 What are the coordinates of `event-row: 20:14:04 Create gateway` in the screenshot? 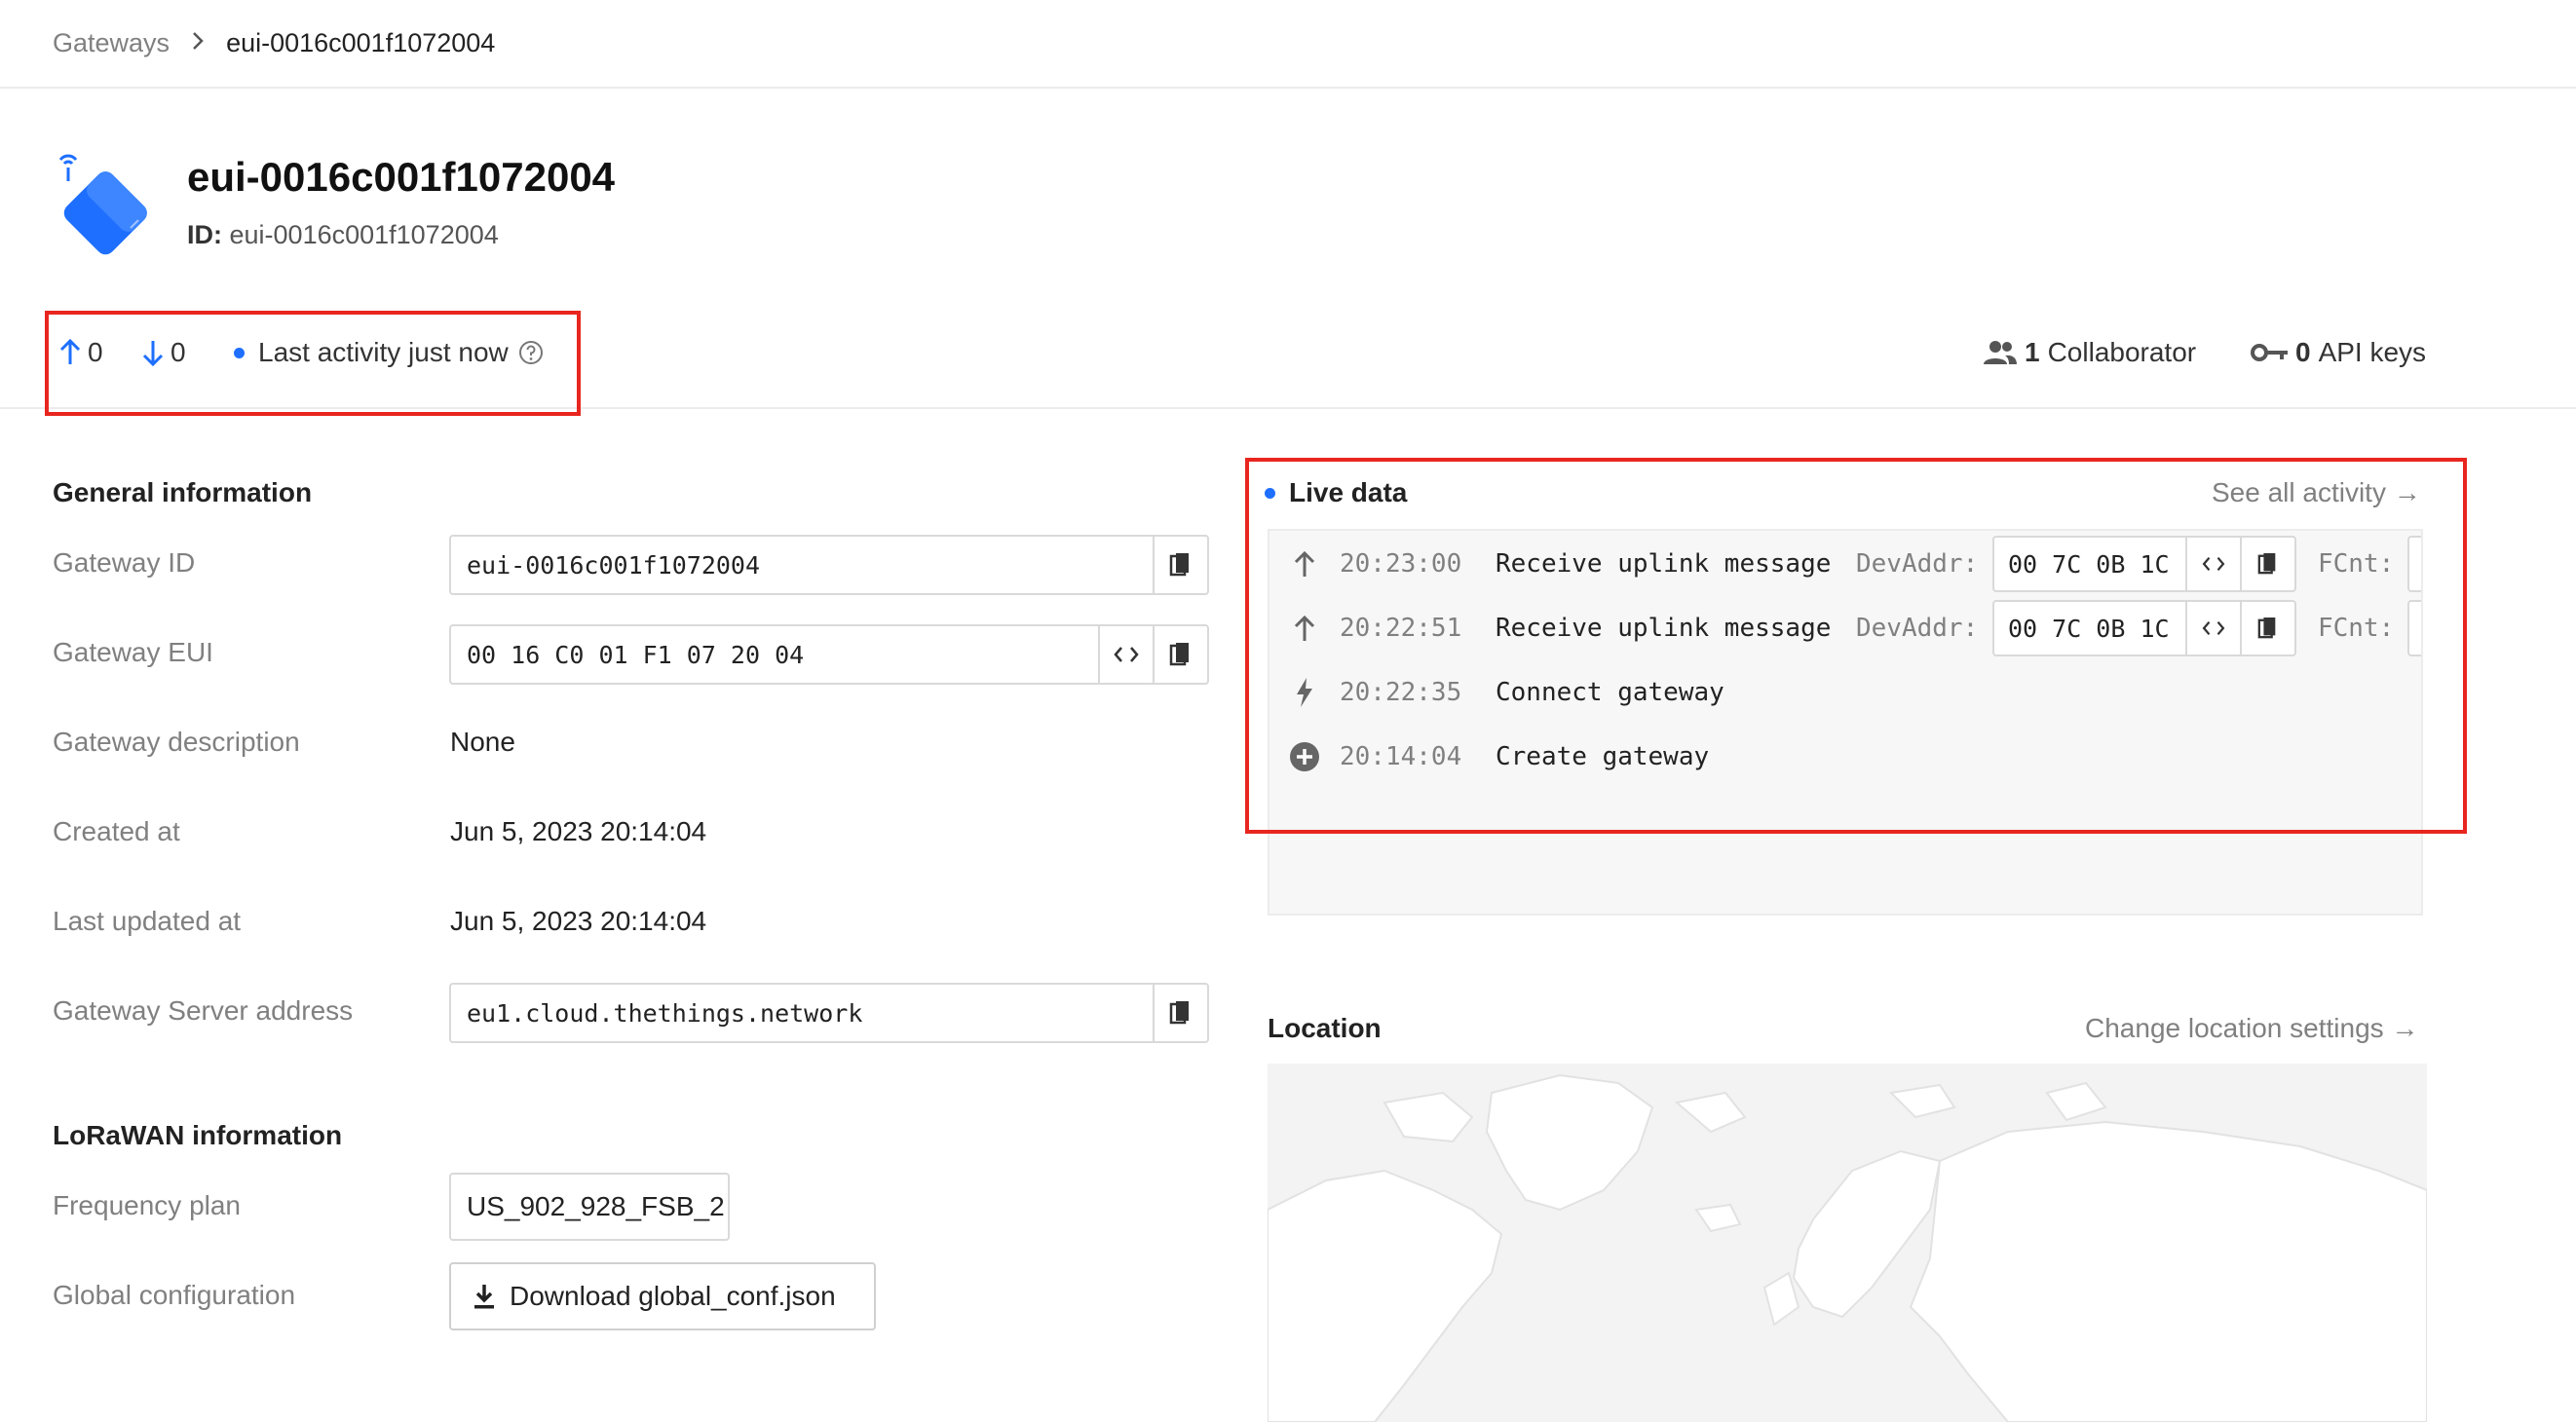 It's located at (1571, 757).